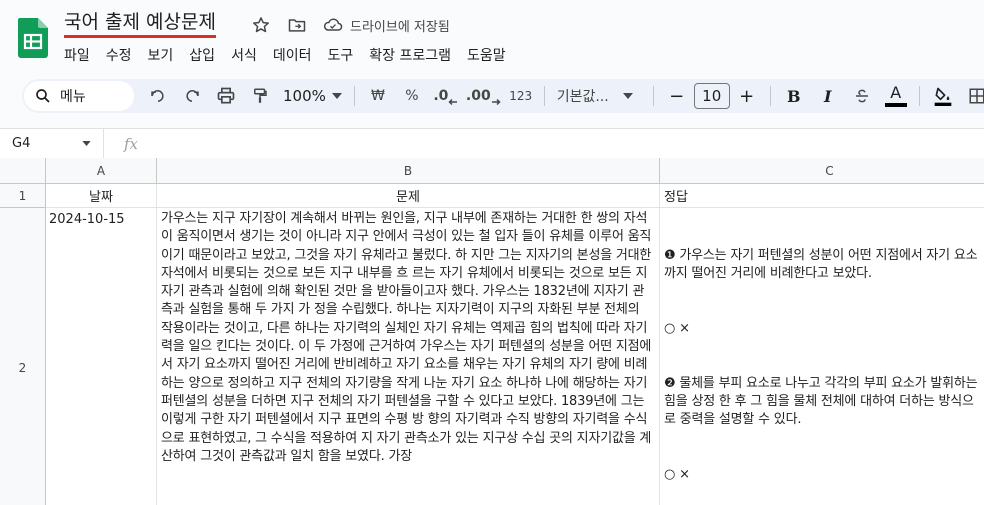 Image resolution: width=984 pixels, height=505 pixels. I want to click on menu-bar: 파일 수정 보기 삽입 서식 데이터 도구 확장 프로그램 도움말, so click(285, 56).